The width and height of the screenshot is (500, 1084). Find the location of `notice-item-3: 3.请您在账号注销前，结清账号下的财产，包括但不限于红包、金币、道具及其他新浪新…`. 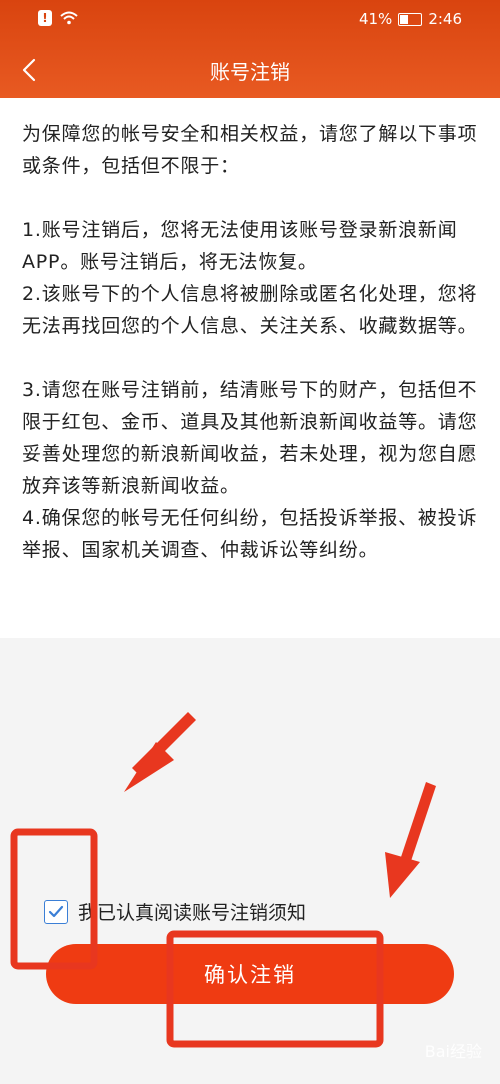

notice-item-3: 3.请您在账号注销前，结清账号下的财产，包括但不限于红包、金币、道具及其他新浪新… is located at coordinates (250, 438).